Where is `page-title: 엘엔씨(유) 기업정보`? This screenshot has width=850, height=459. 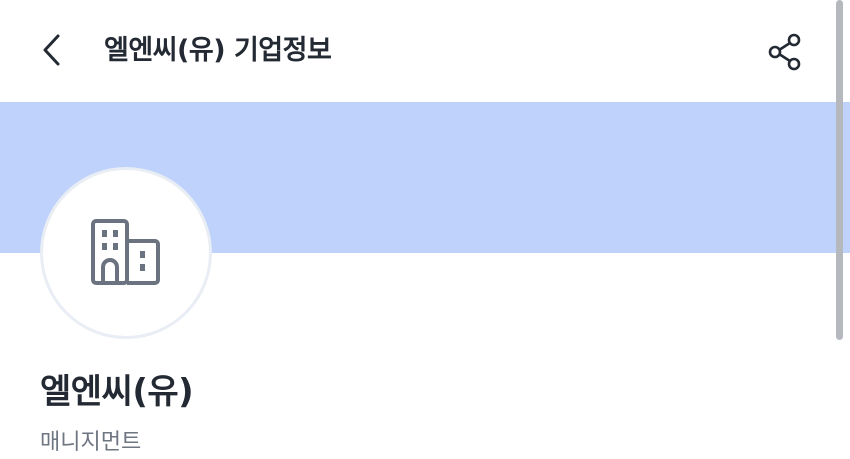 page-title: 엘엔씨(유) 기업정보 is located at coordinates (218, 50).